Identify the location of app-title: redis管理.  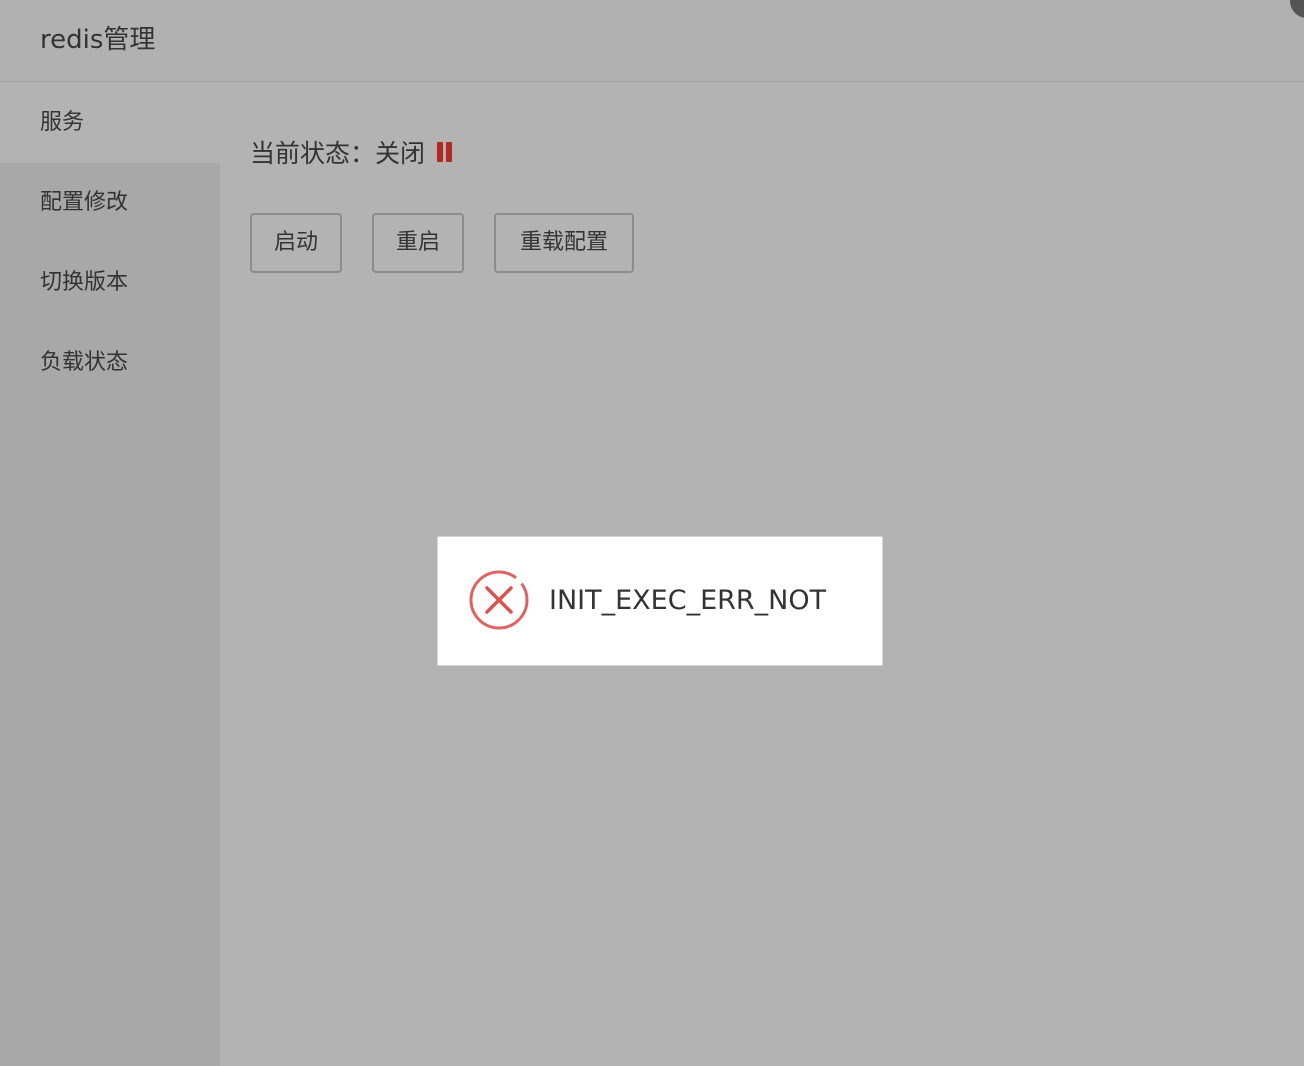
(98, 40).